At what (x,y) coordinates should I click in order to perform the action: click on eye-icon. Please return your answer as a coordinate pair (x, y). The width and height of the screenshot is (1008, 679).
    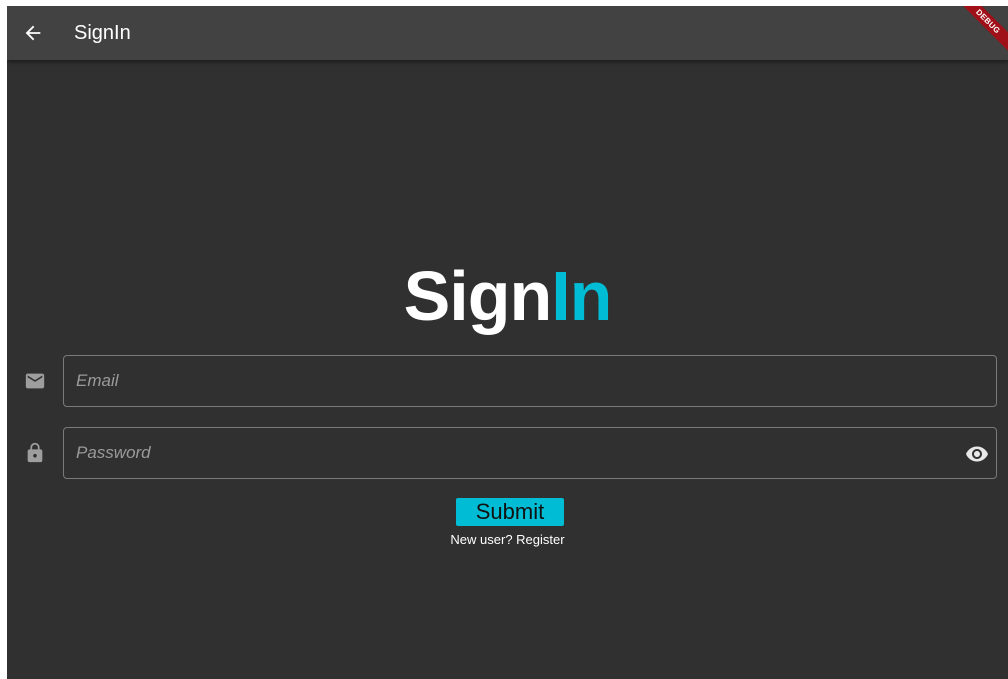
    Looking at the image, I should click on (977, 454).